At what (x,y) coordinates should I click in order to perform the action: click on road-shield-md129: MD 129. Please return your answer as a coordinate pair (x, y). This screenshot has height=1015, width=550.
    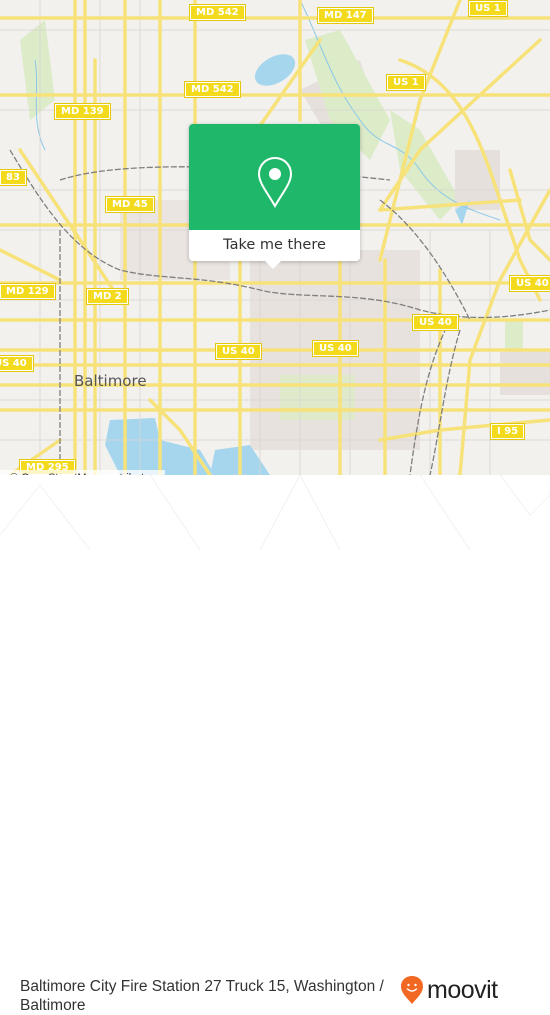
    Looking at the image, I should click on (28, 291).